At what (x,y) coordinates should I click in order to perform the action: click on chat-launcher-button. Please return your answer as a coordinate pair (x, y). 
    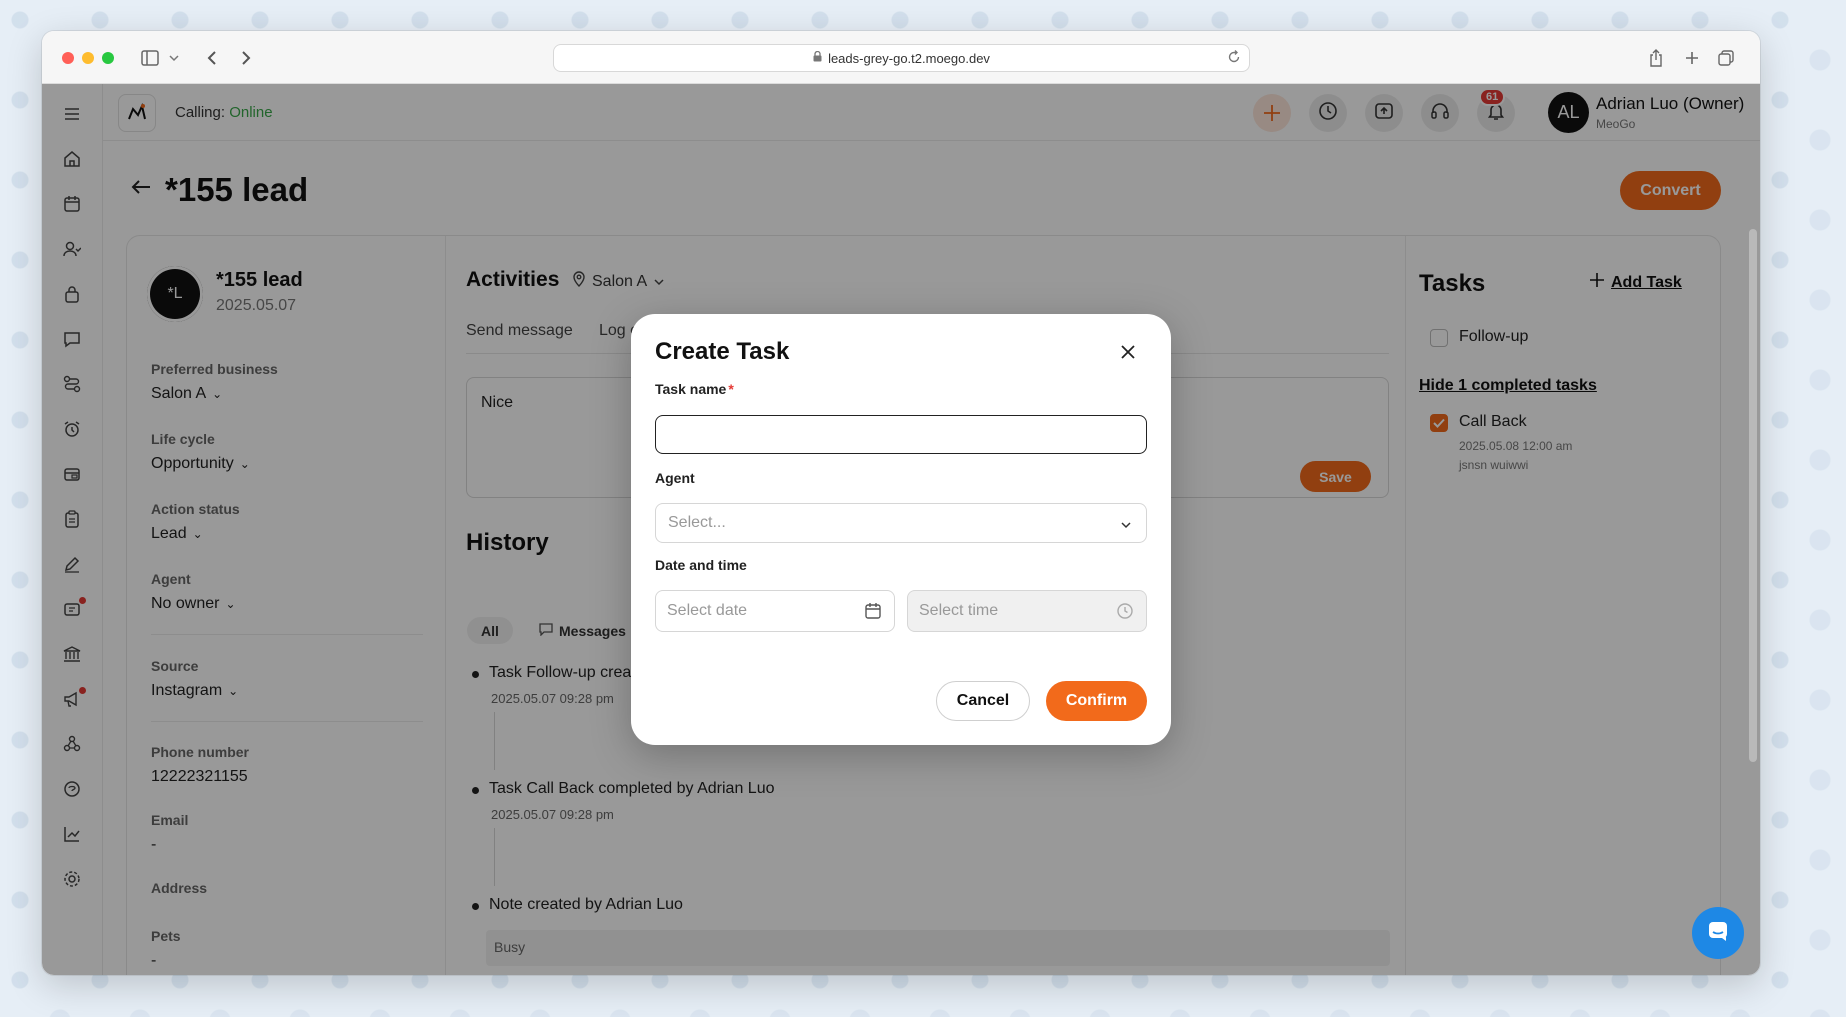
    Looking at the image, I should click on (1718, 933).